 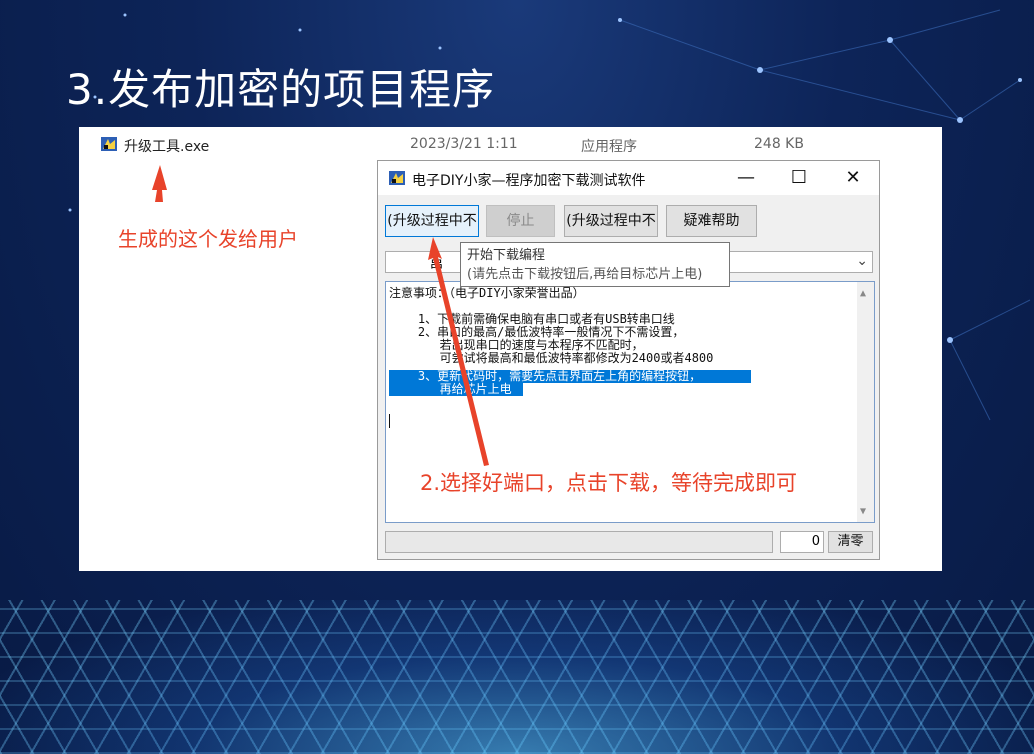 What do you see at coordinates (159, 183) in the screenshot?
I see `arrow-to-file` at bounding box center [159, 183].